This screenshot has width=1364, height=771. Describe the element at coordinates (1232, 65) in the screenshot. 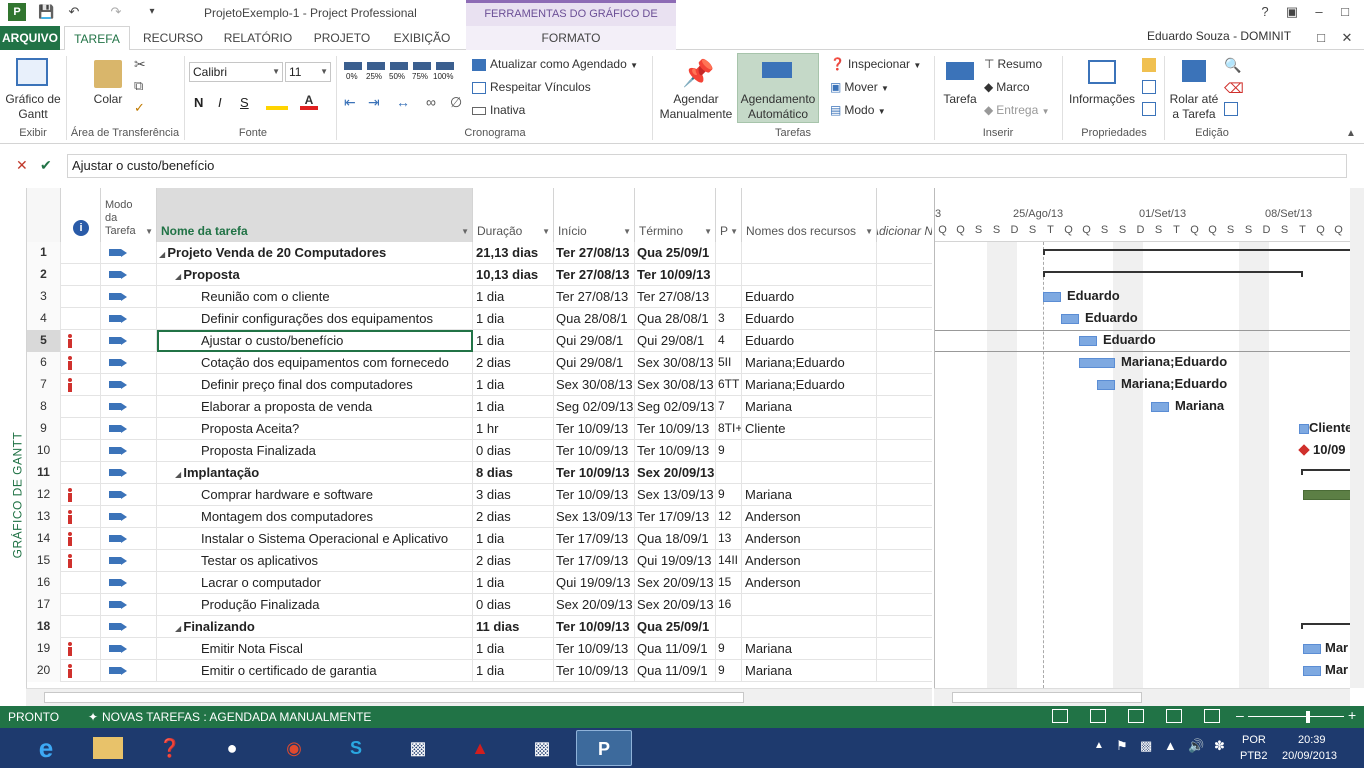

I see `find-icon: 🔍` at that location.